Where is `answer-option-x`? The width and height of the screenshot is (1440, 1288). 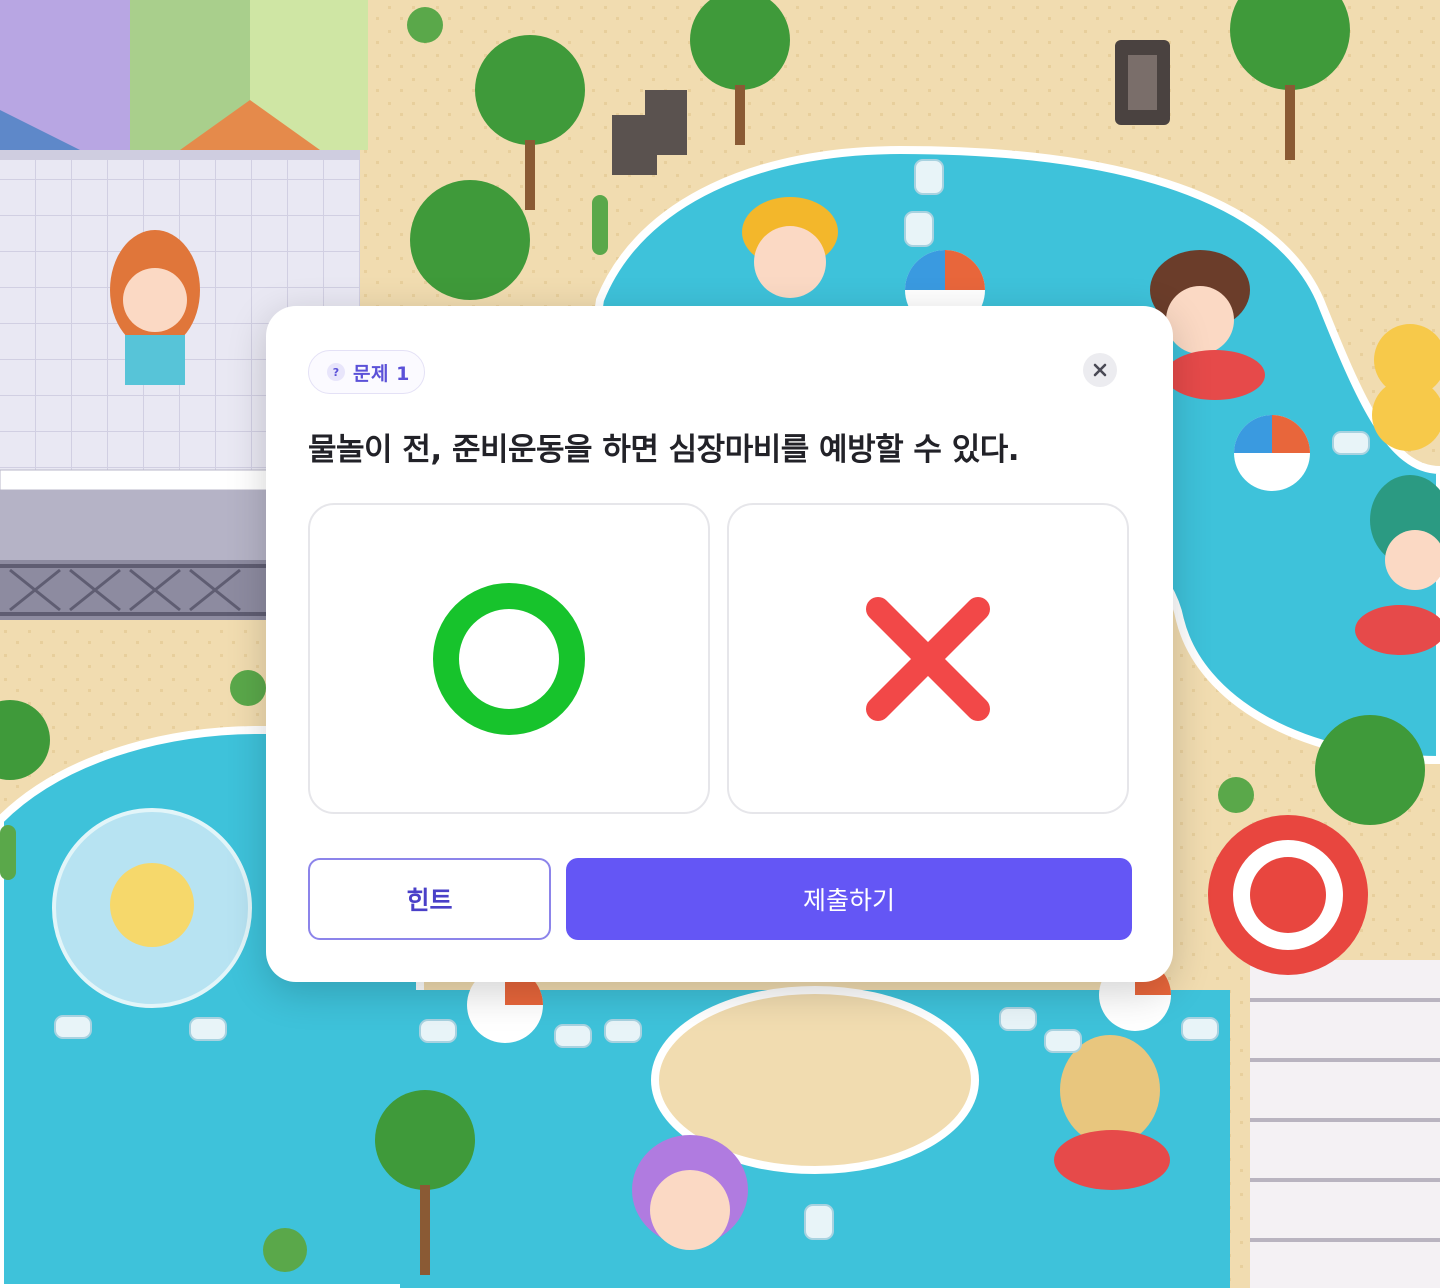 answer-option-x is located at coordinates (928, 658).